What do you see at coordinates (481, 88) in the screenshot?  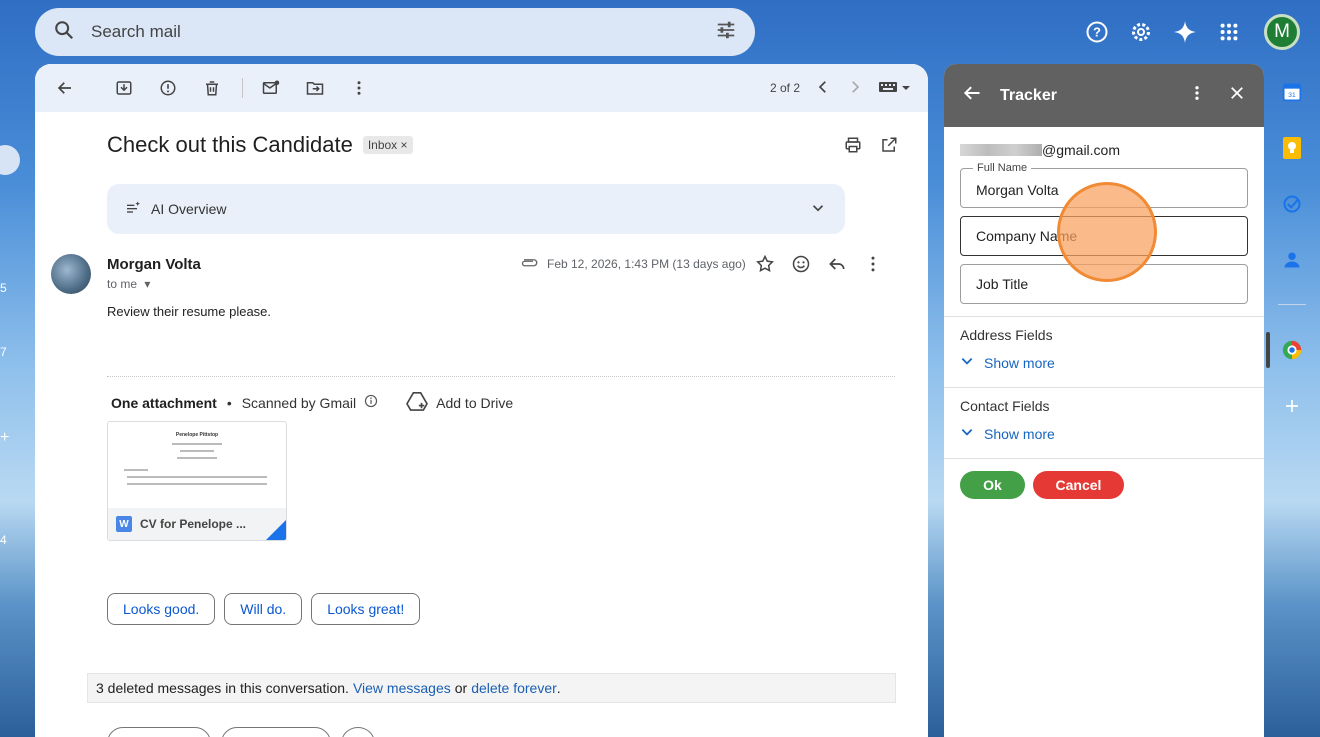 I see `mail-toolbar: 2 of 2` at bounding box center [481, 88].